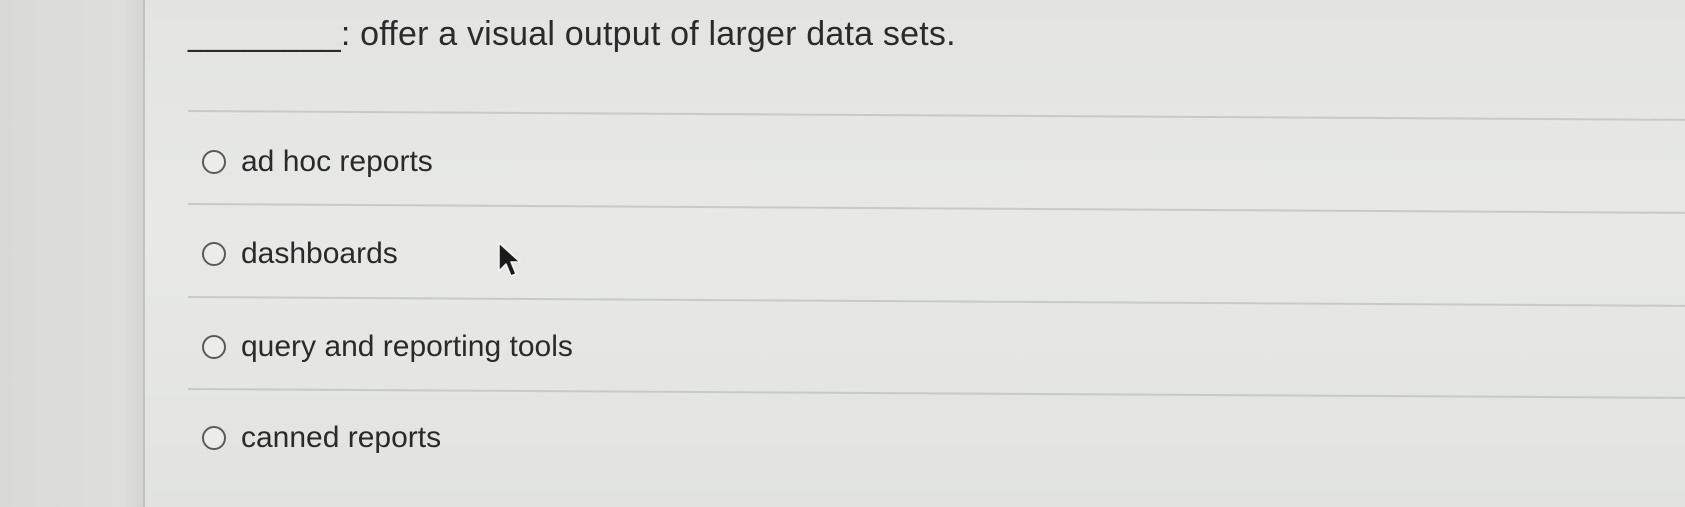 The height and width of the screenshot is (507, 1685). I want to click on option-label: query and reporting tools, so click(407, 346).